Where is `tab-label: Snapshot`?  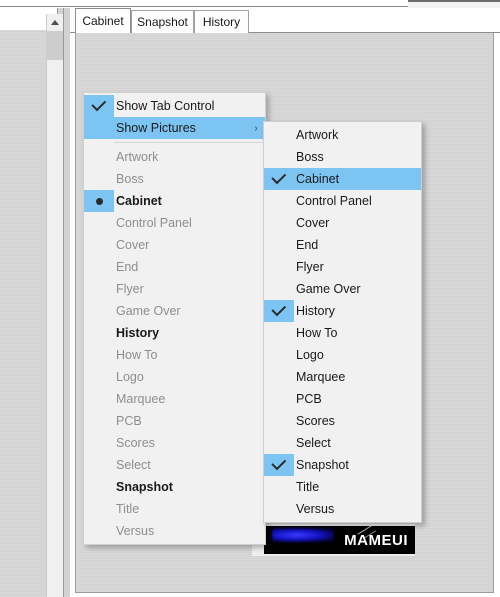
tab-label: Snapshot is located at coordinates (162, 22).